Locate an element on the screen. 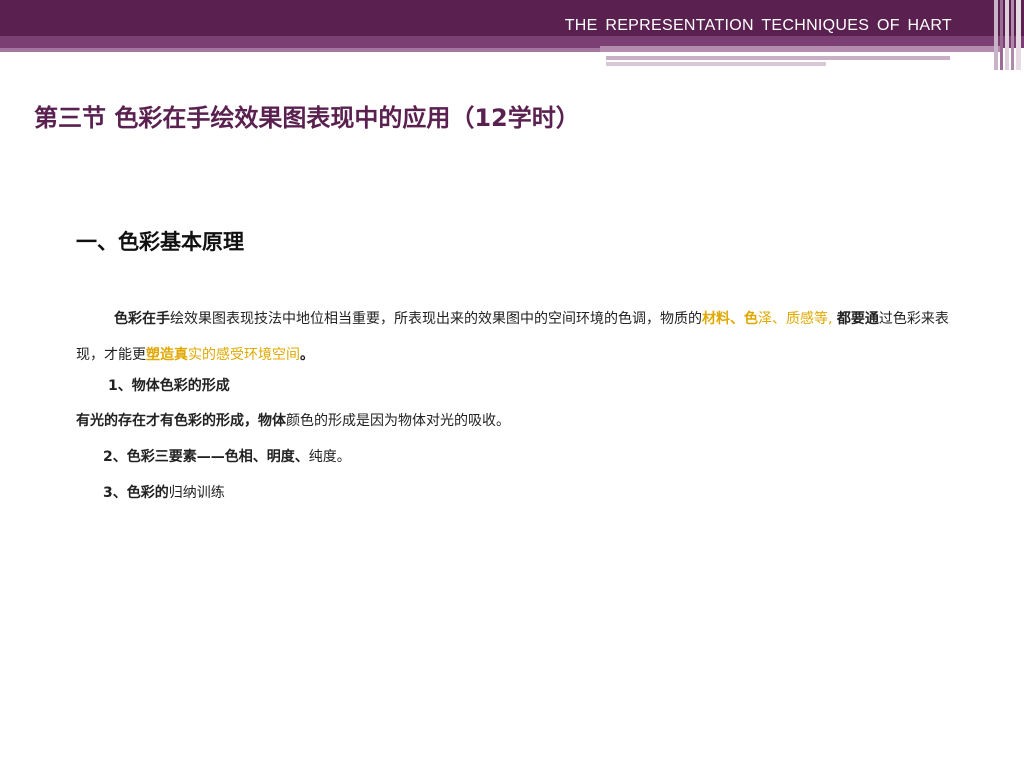 The image size is (1024, 768). header-band-light is located at coordinates (300, 50).